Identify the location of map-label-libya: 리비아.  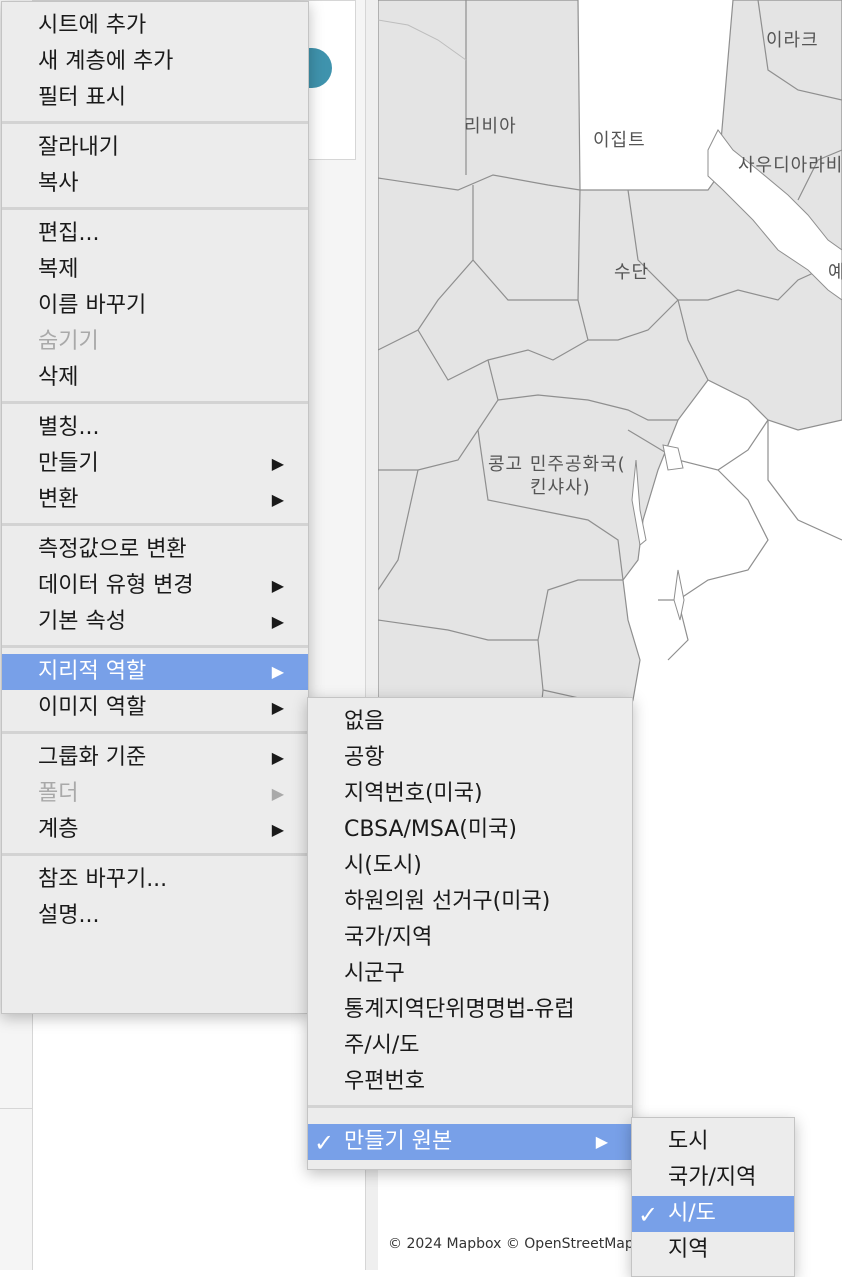
(490, 126).